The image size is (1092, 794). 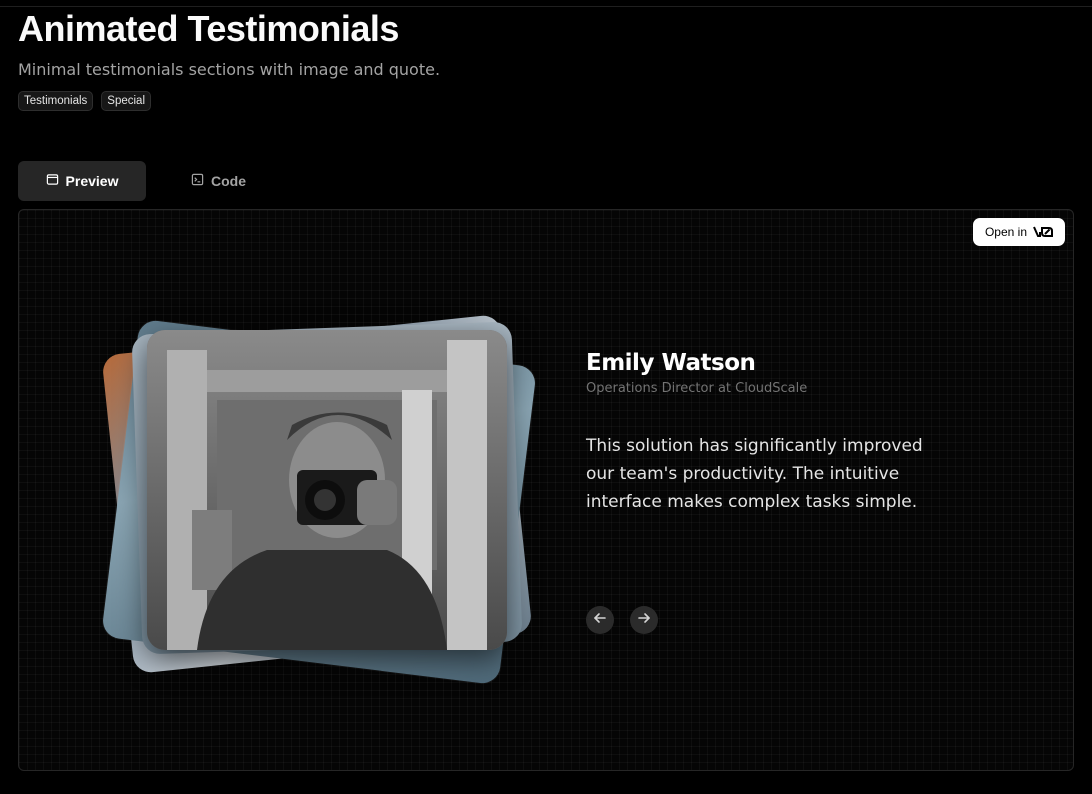 What do you see at coordinates (671, 363) in the screenshot?
I see `testimonial-name: Emily Watson` at bounding box center [671, 363].